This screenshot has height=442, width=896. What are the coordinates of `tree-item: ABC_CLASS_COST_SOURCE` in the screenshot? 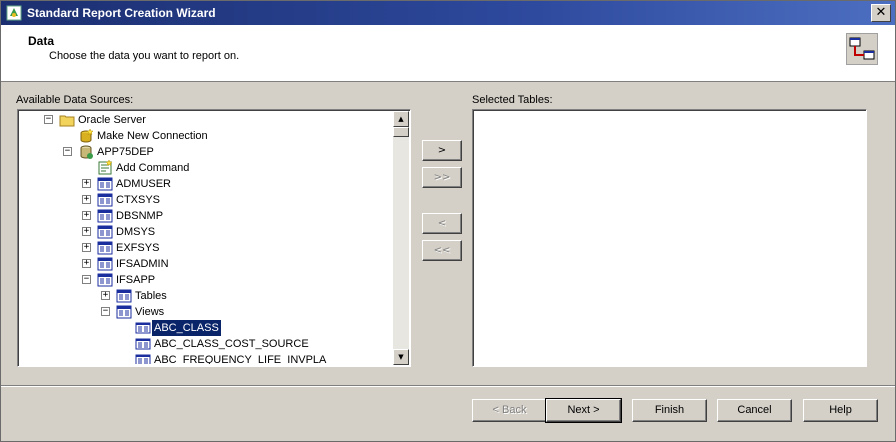 It's located at (206, 344).